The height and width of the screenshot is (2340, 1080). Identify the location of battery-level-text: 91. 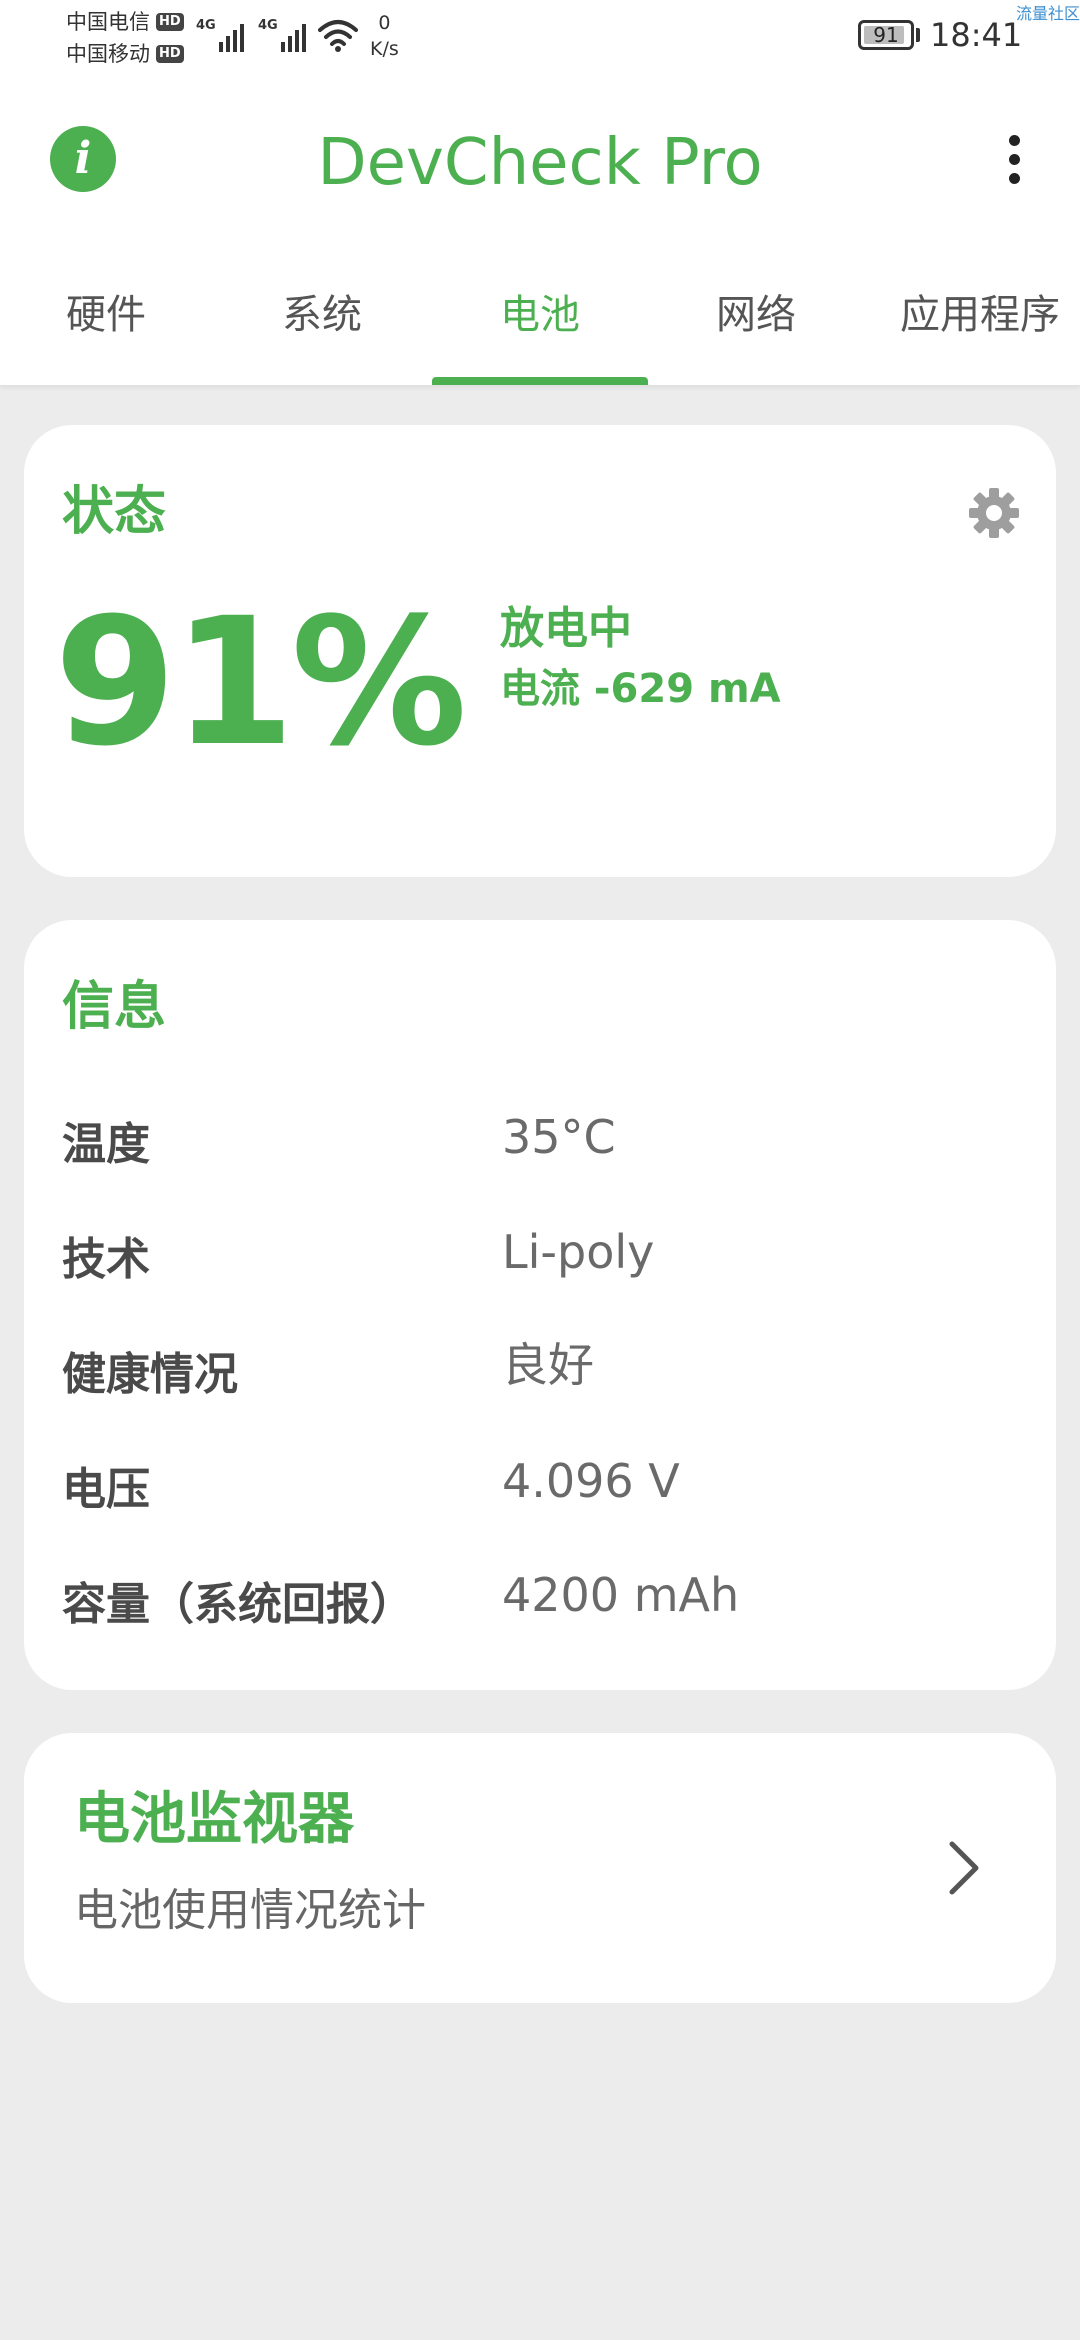
(886, 35).